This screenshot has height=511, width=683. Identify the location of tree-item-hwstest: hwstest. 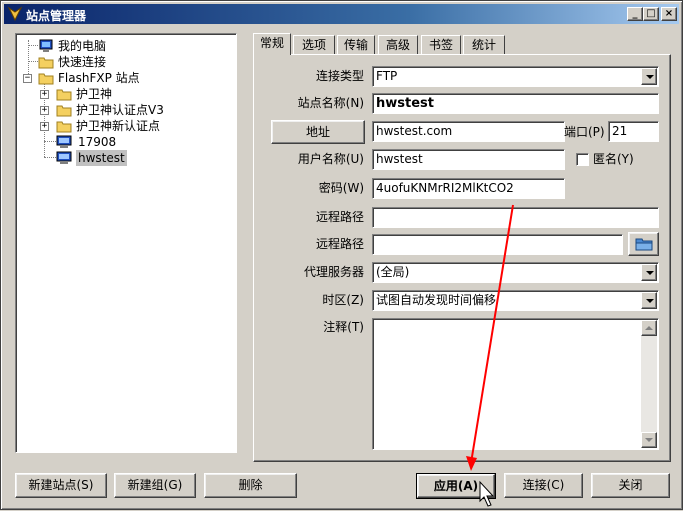
(116, 158).